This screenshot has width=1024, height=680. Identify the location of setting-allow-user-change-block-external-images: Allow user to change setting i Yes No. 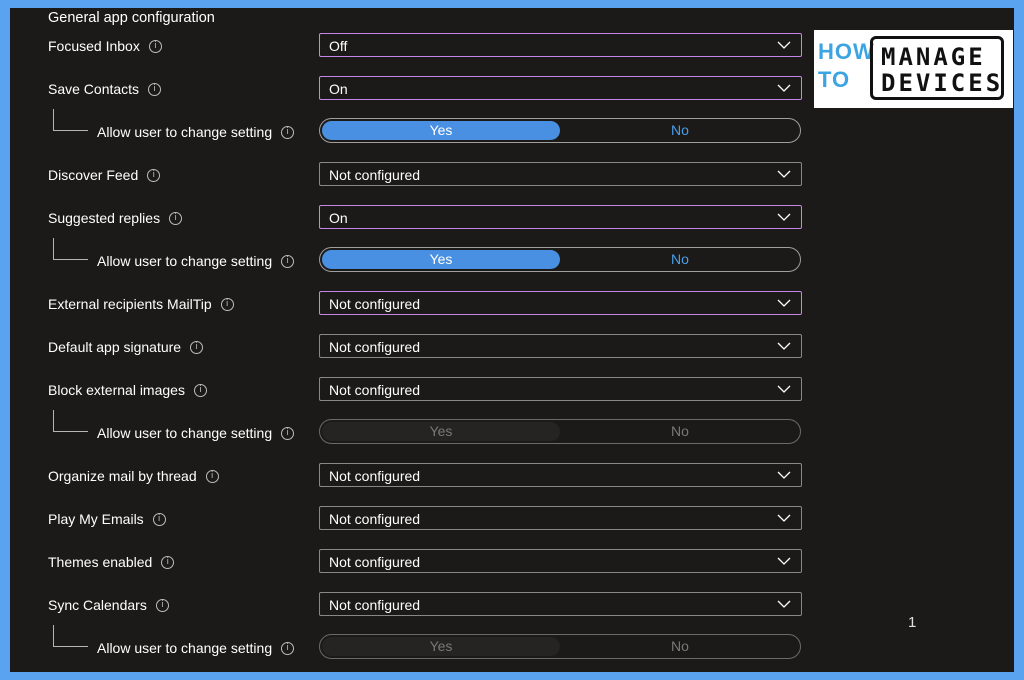
(512, 429).